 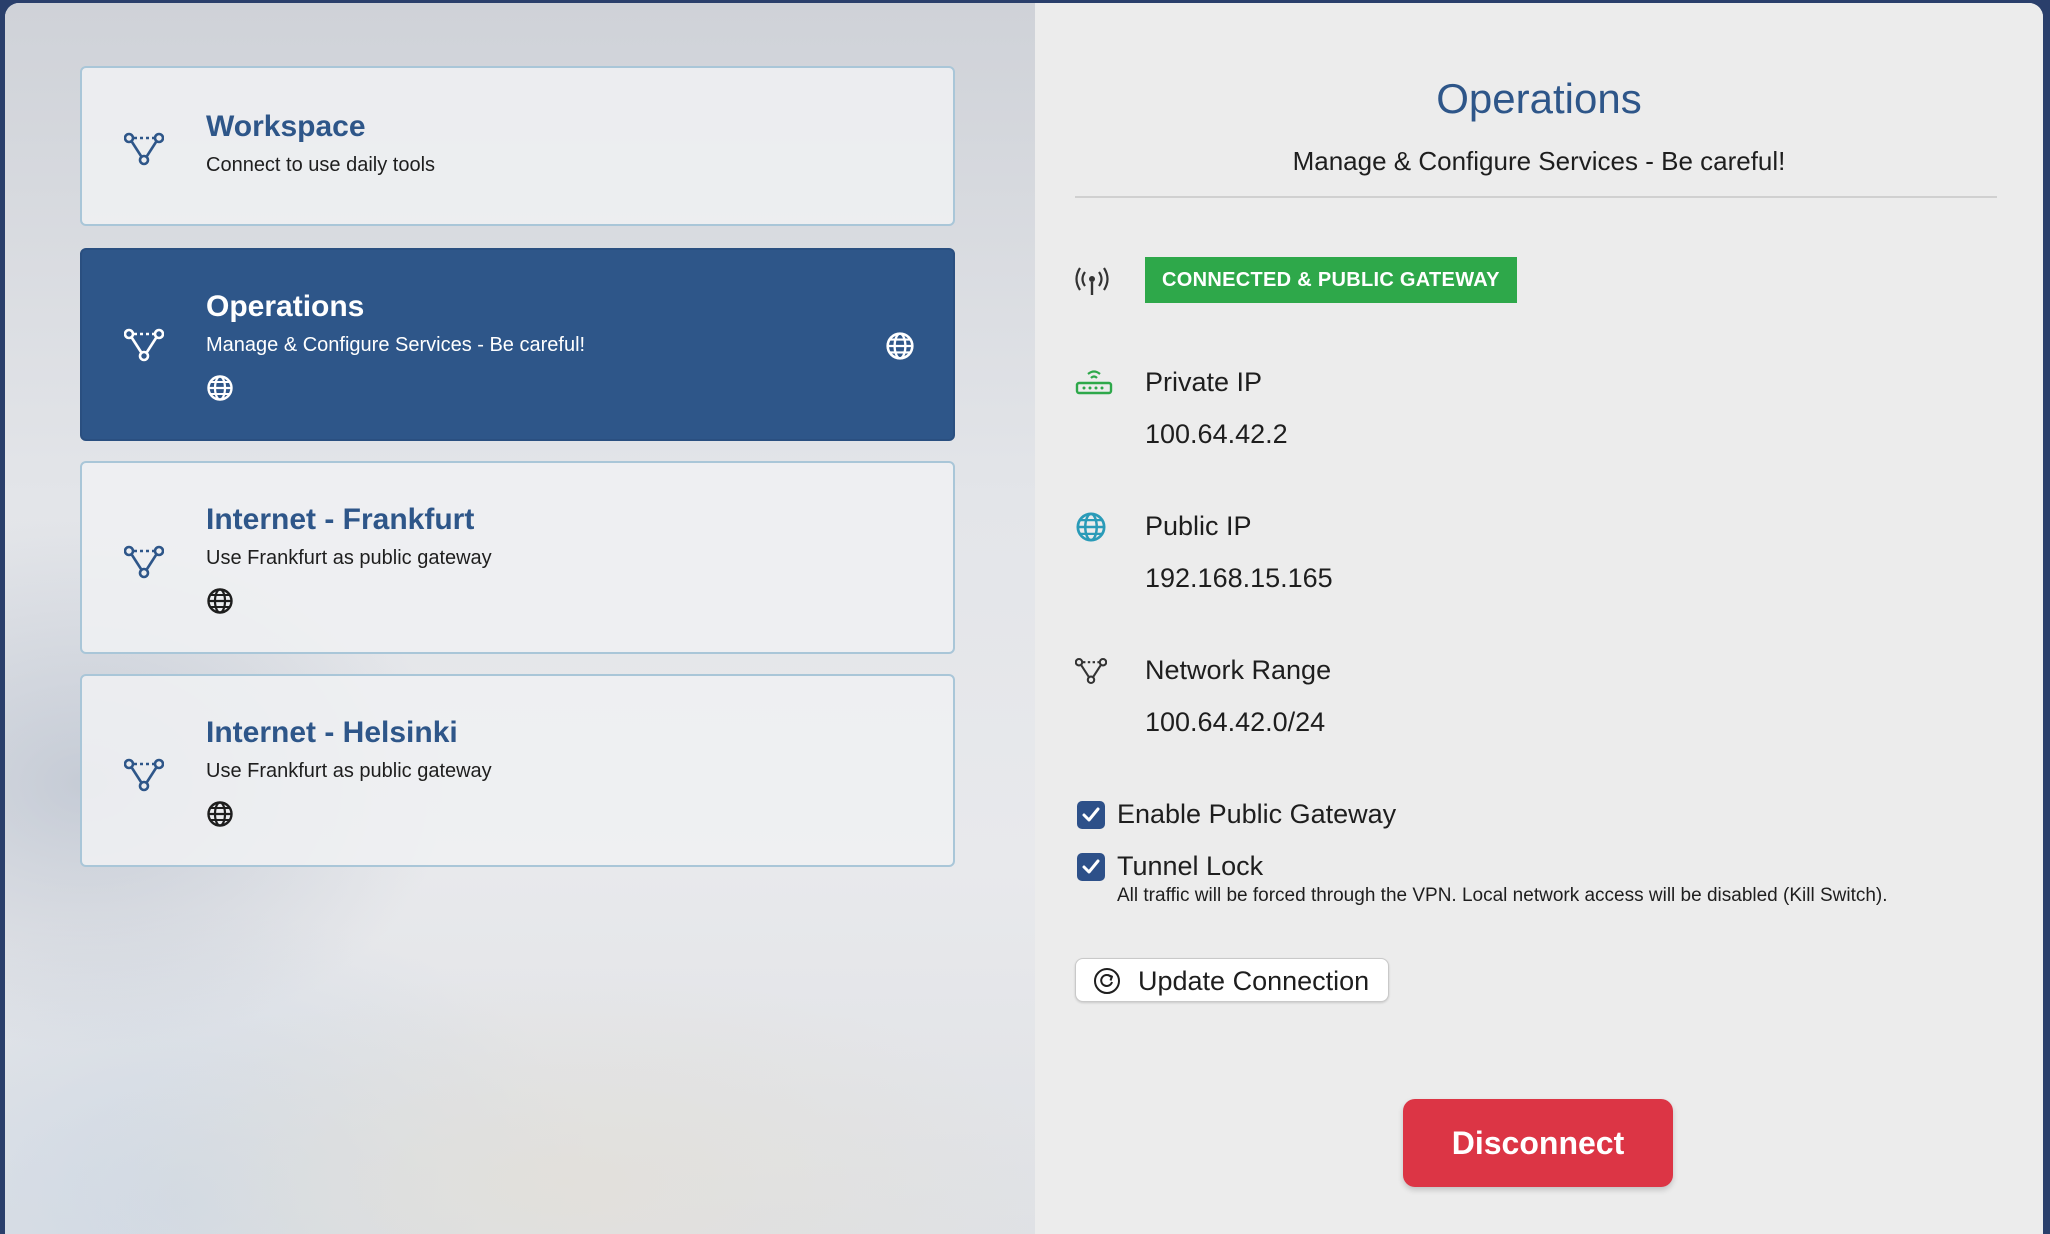 What do you see at coordinates (1216, 434) in the screenshot?
I see `private-ip-value: 100.64.42.2` at bounding box center [1216, 434].